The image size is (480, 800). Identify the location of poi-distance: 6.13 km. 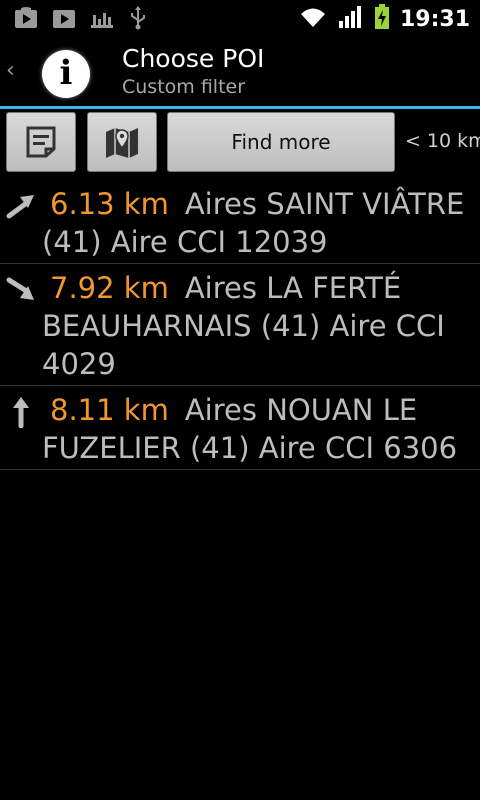
(109, 204).